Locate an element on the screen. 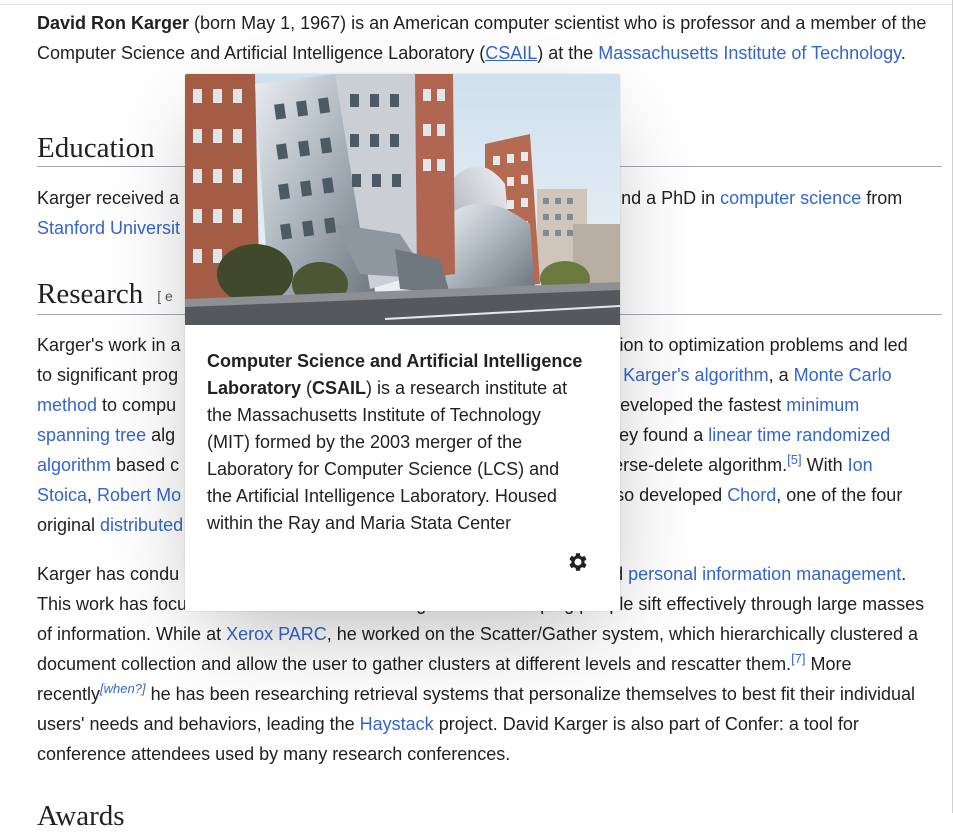 This screenshot has width=953, height=834. when-tag: [when?] is located at coordinates (123, 688).